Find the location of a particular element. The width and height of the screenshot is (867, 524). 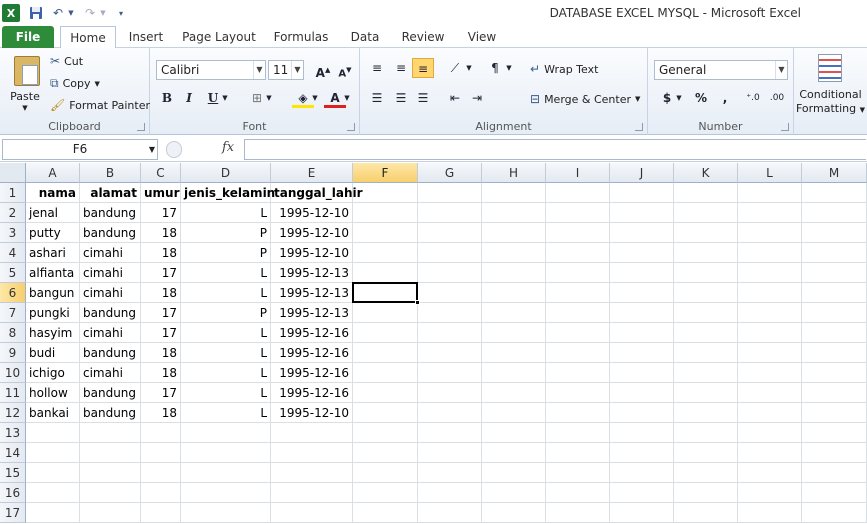

cell-g9 is located at coordinates (450, 353).